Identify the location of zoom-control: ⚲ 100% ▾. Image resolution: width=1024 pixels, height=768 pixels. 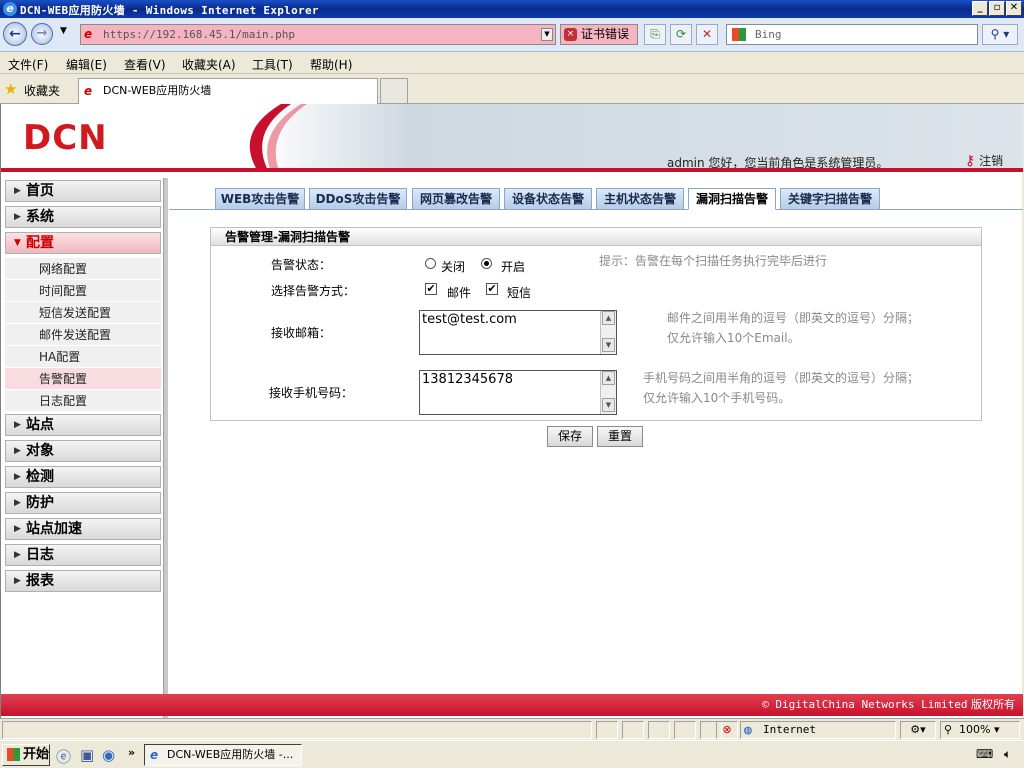
(980, 730).